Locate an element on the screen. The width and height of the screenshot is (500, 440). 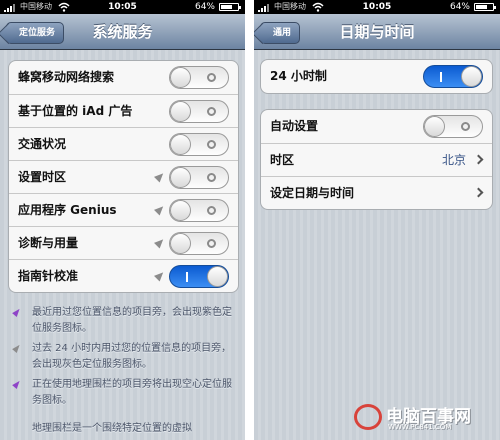
note-geofence: 地理围栏是一个围绕特定位置的虚拟 is located at coordinates (112, 428).